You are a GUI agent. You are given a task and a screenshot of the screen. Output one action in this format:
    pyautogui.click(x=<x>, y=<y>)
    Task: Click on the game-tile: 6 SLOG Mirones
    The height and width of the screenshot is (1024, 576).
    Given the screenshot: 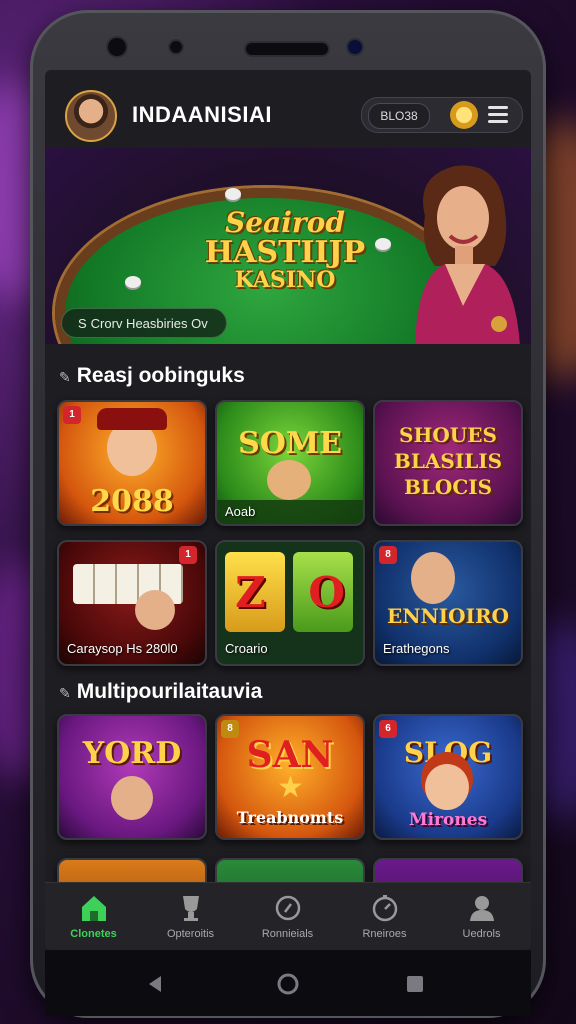 What is the action you would take?
    pyautogui.click(x=448, y=777)
    